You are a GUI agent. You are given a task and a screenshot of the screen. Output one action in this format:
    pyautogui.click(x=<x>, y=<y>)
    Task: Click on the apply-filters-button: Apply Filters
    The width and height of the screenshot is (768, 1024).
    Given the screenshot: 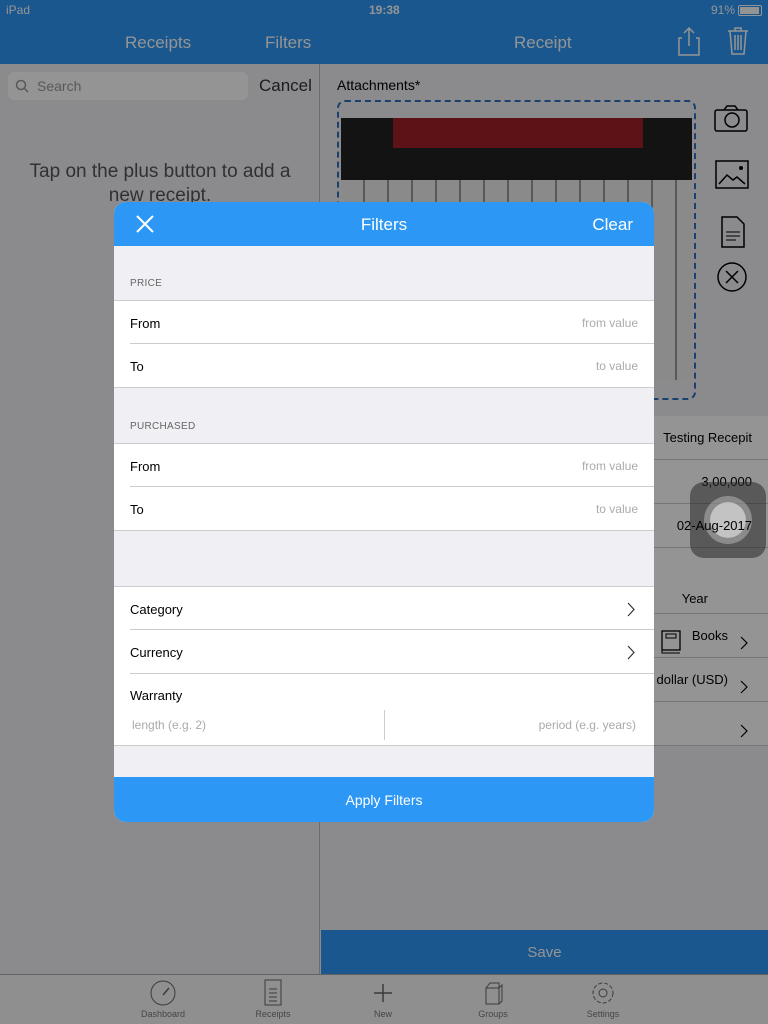 What is the action you would take?
    pyautogui.click(x=384, y=799)
    